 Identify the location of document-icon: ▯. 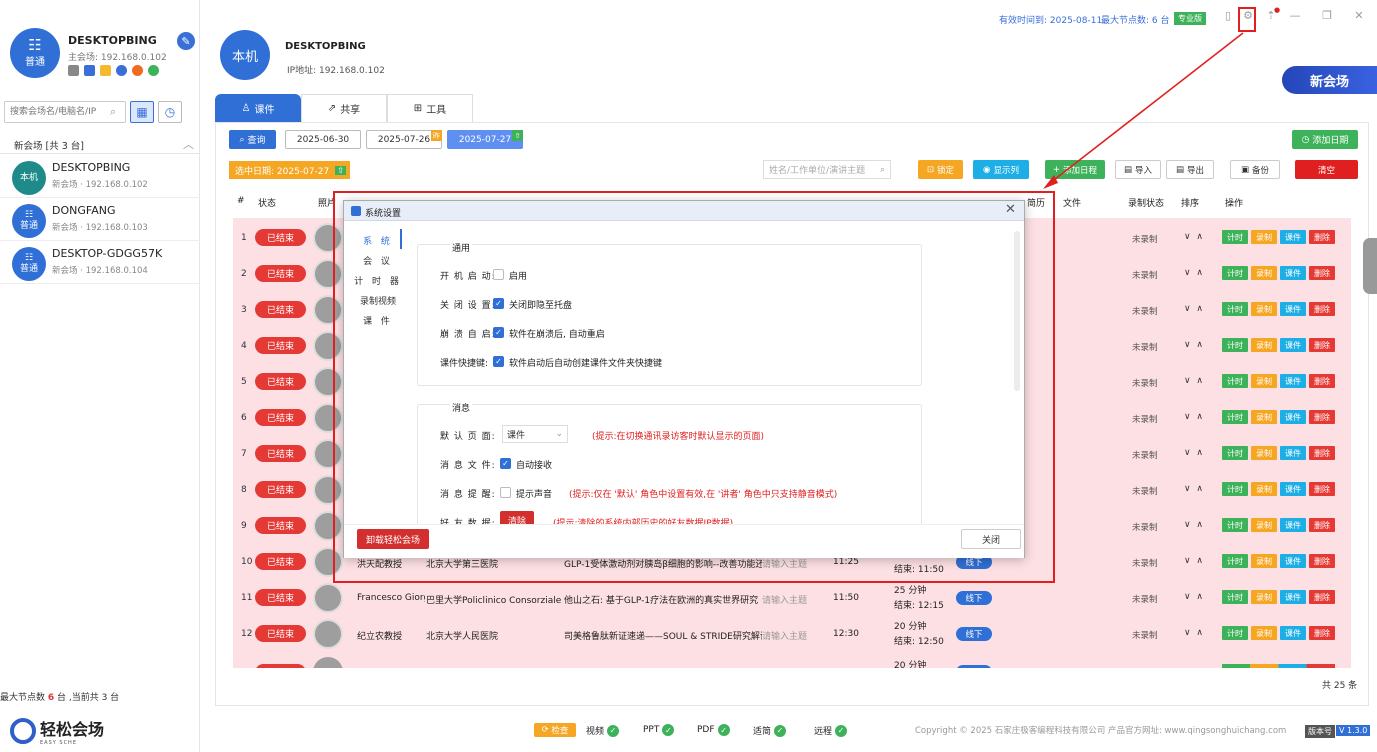
(1228, 16).